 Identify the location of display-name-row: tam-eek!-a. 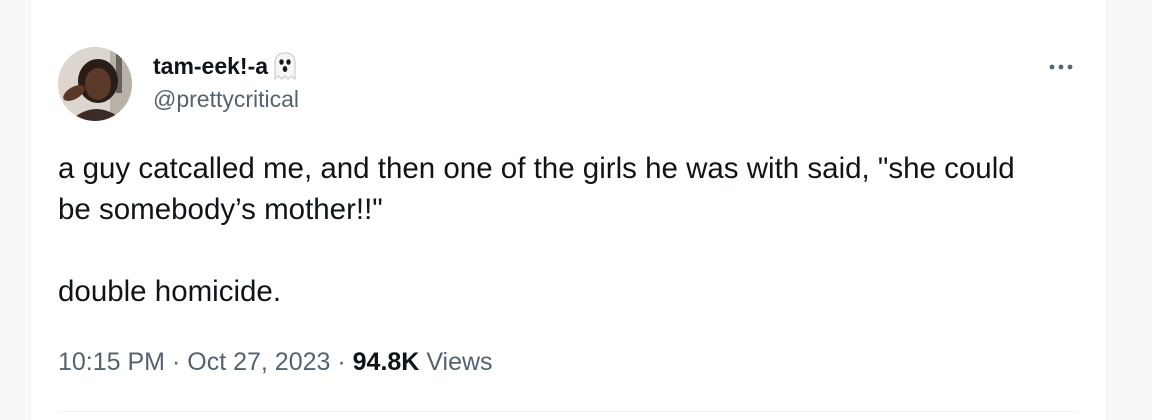
(226, 66).